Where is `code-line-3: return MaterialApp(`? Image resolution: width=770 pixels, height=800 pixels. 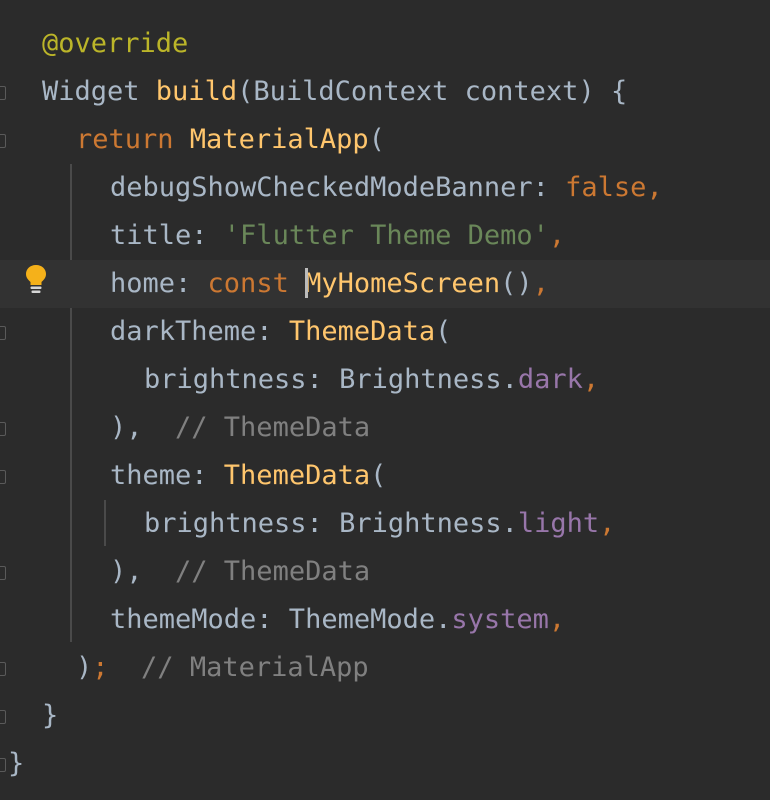
code-line-3: return MaterialApp( is located at coordinates (385, 140).